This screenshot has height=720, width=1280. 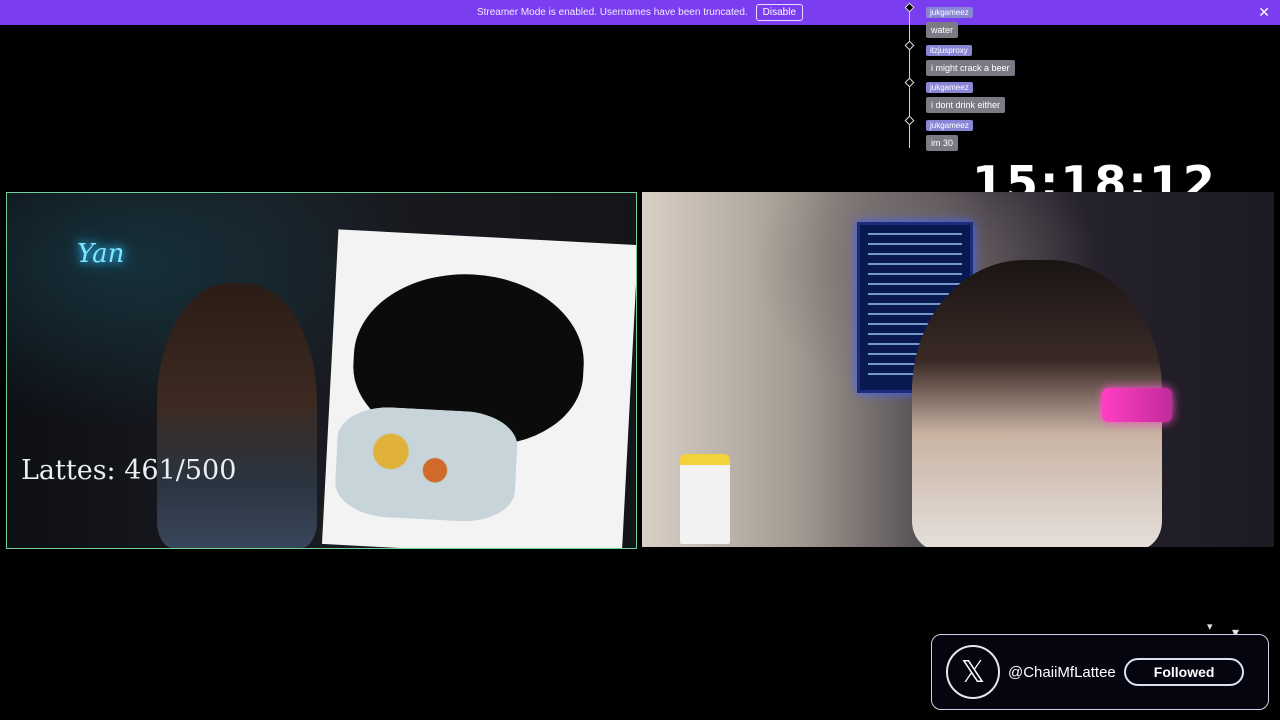 What do you see at coordinates (1004, 96) in the screenshot?
I see `chat-message: jukgameez i dont drink either` at bounding box center [1004, 96].